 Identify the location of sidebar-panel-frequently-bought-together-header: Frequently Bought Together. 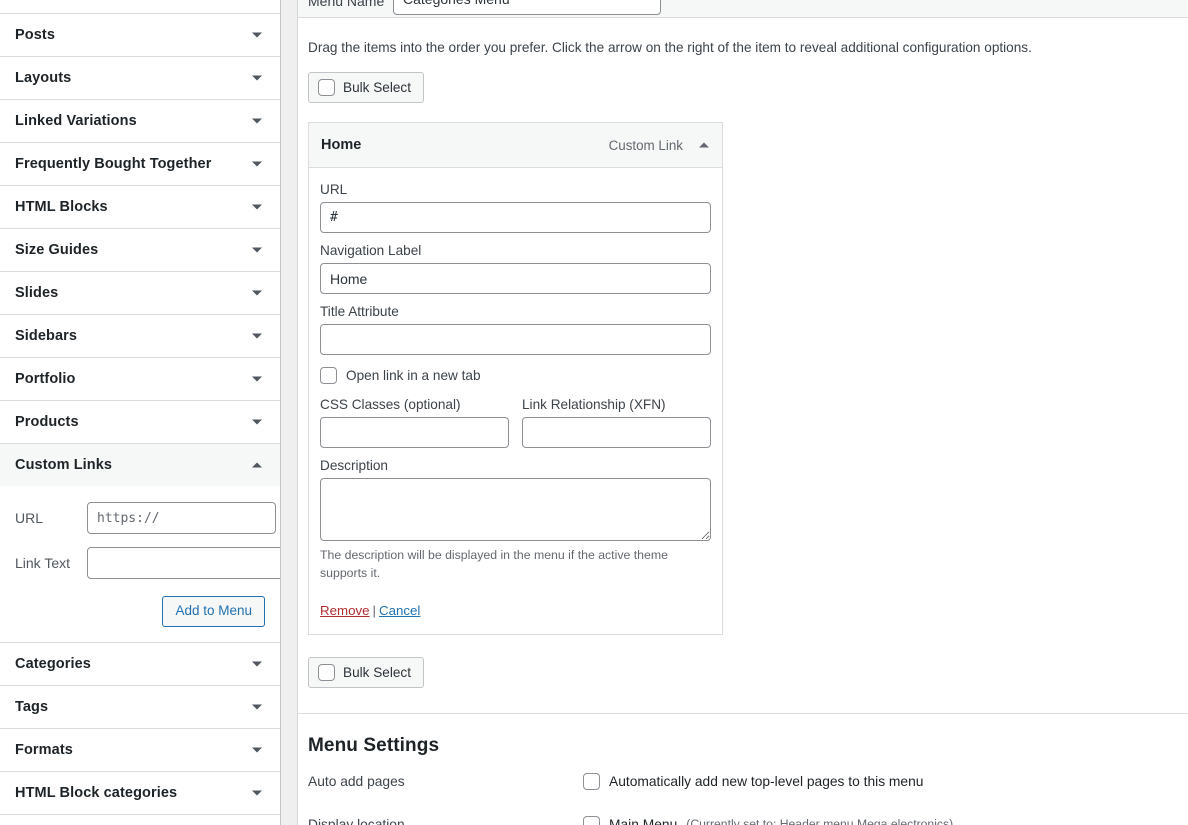
(140, 164).